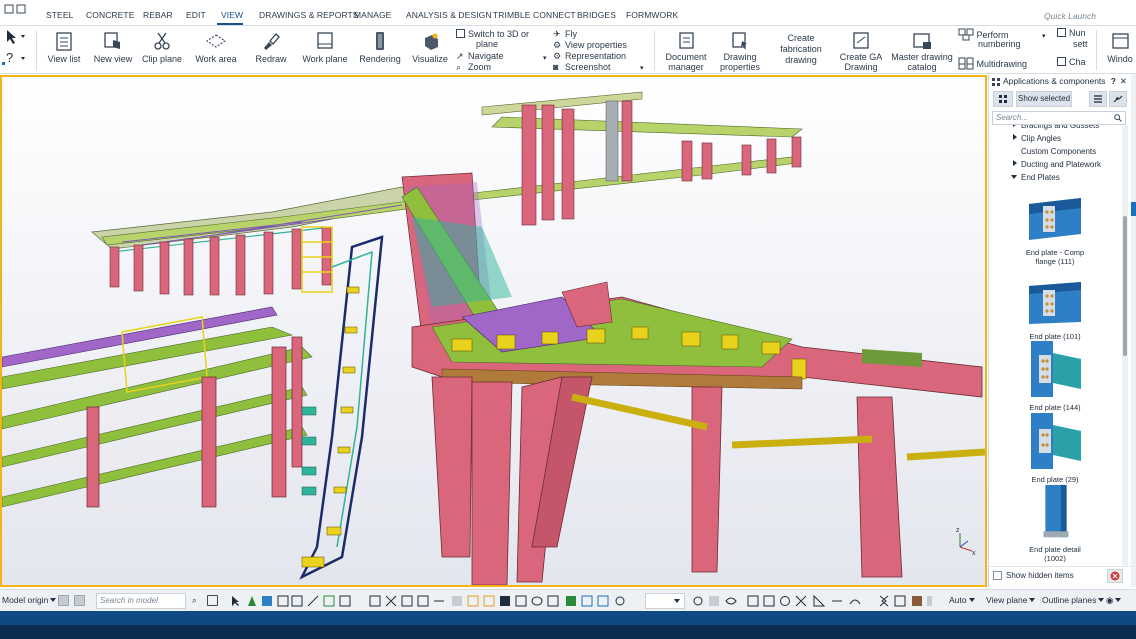  What do you see at coordinates (1098, 99) in the screenshot?
I see `list-view-button` at bounding box center [1098, 99].